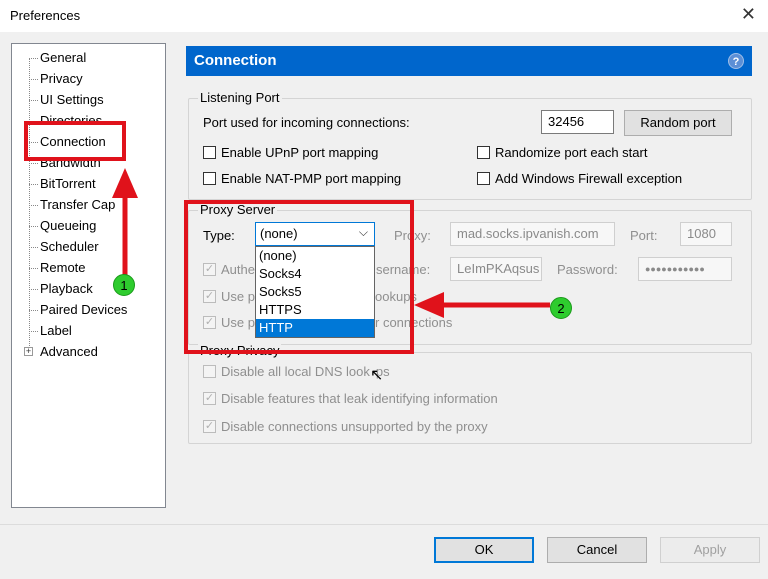 The height and width of the screenshot is (579, 768). I want to click on annotation-badge-2: 2, so click(561, 308).